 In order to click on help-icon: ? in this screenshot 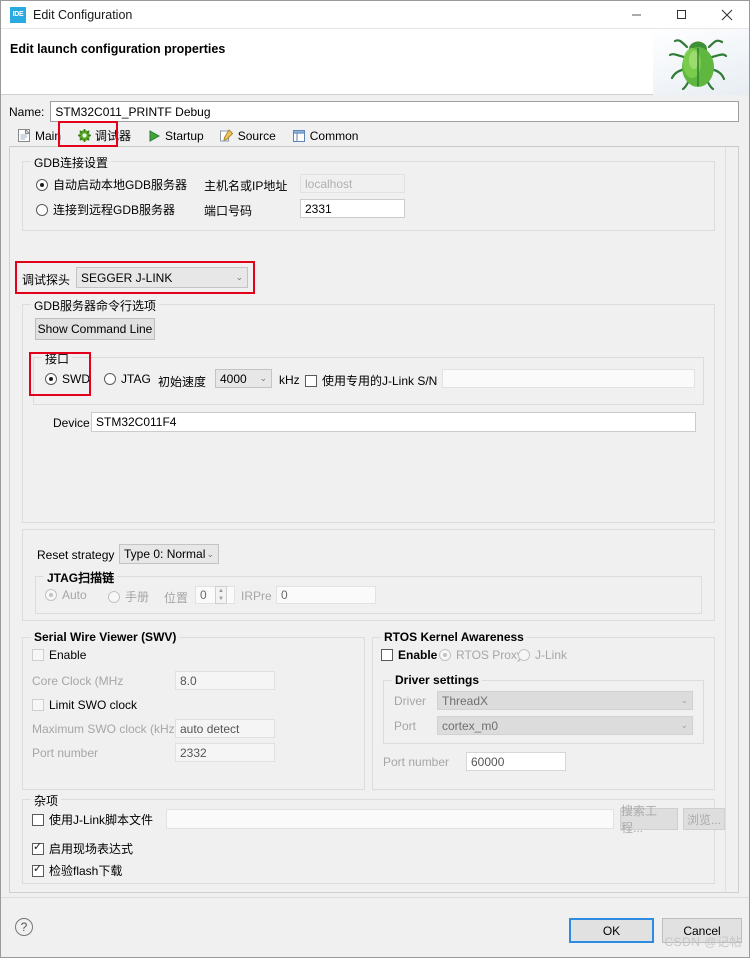, I will do `click(24, 927)`.